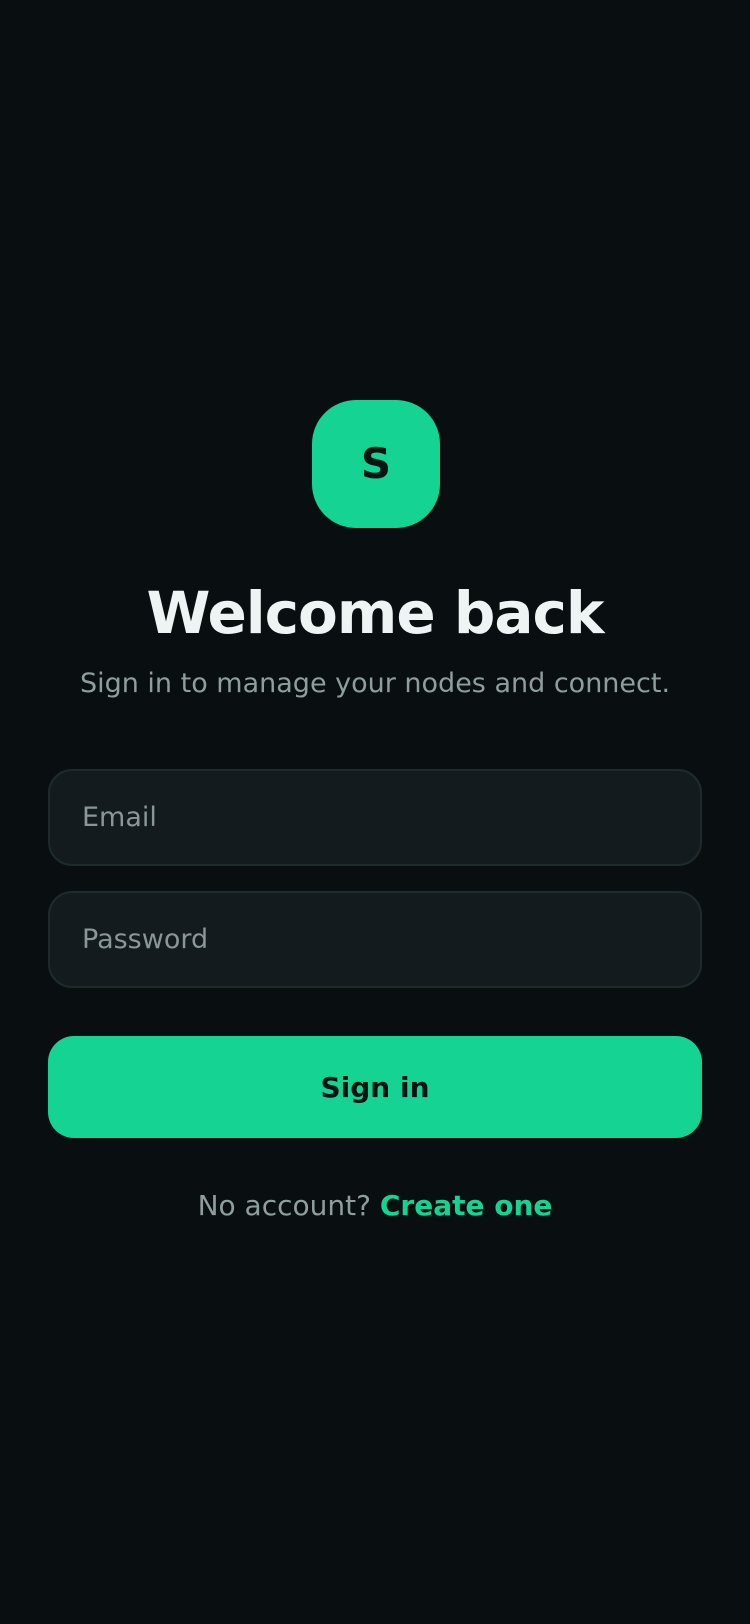 The width and height of the screenshot is (750, 1624). I want to click on page-title: Welcome back, so click(375, 613).